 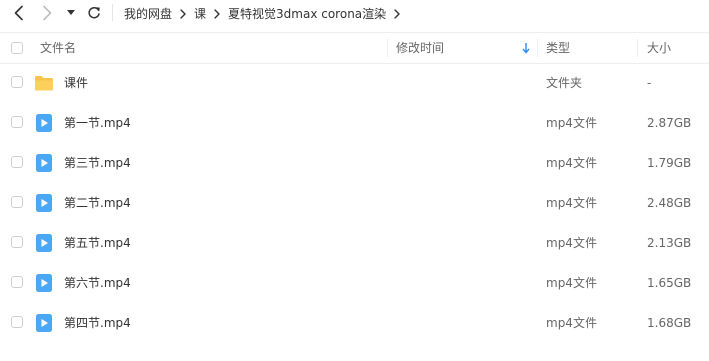 What do you see at coordinates (58, 48) in the screenshot?
I see `column-header-name: 文件名` at bounding box center [58, 48].